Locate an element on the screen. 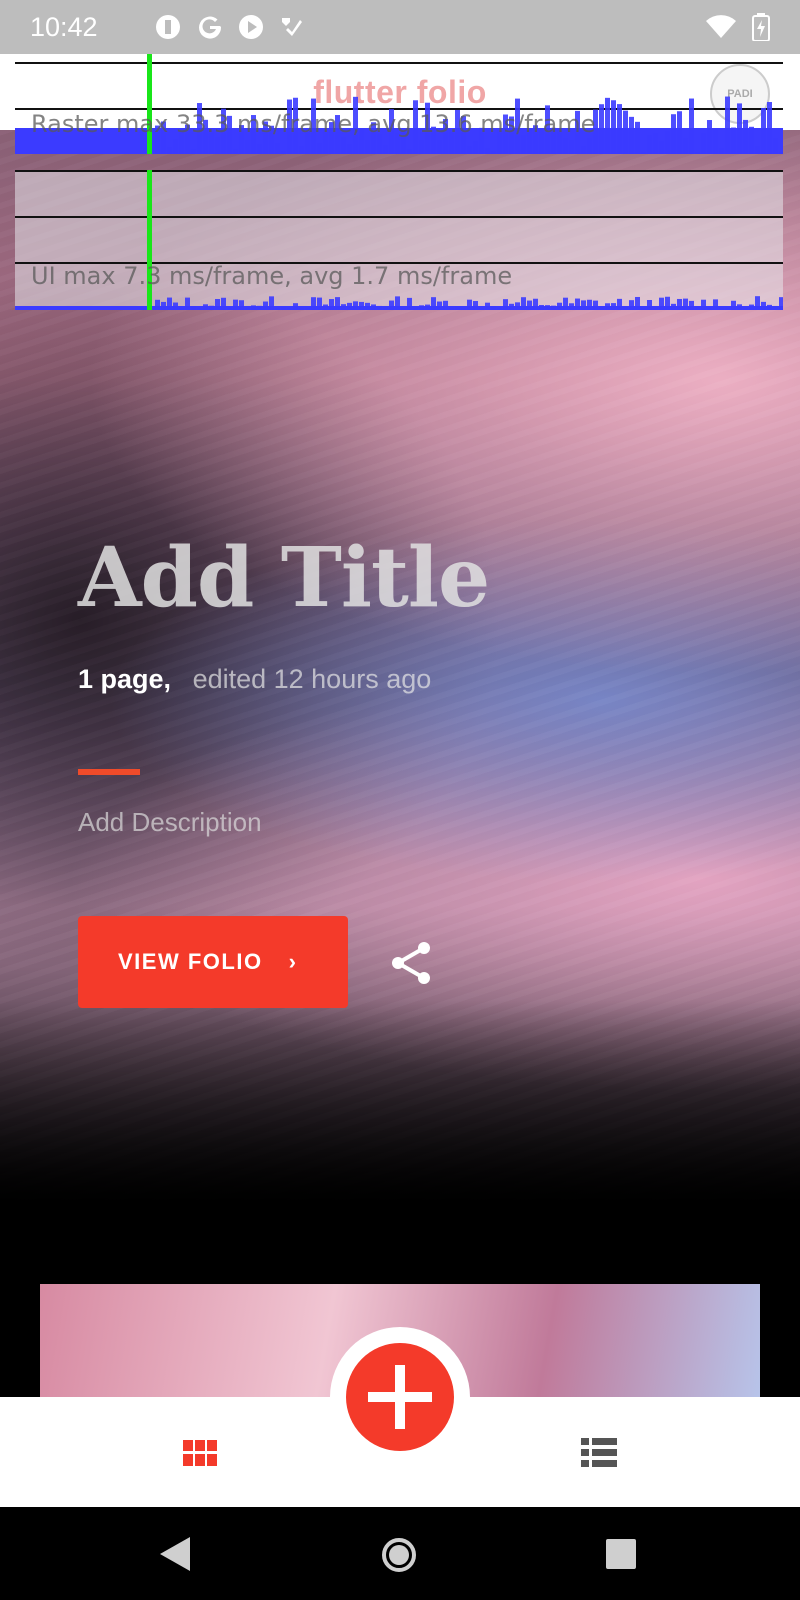 Image resolution: width=800 pixels, height=1600 pixels. grid-icon is located at coordinates (200, 1453).